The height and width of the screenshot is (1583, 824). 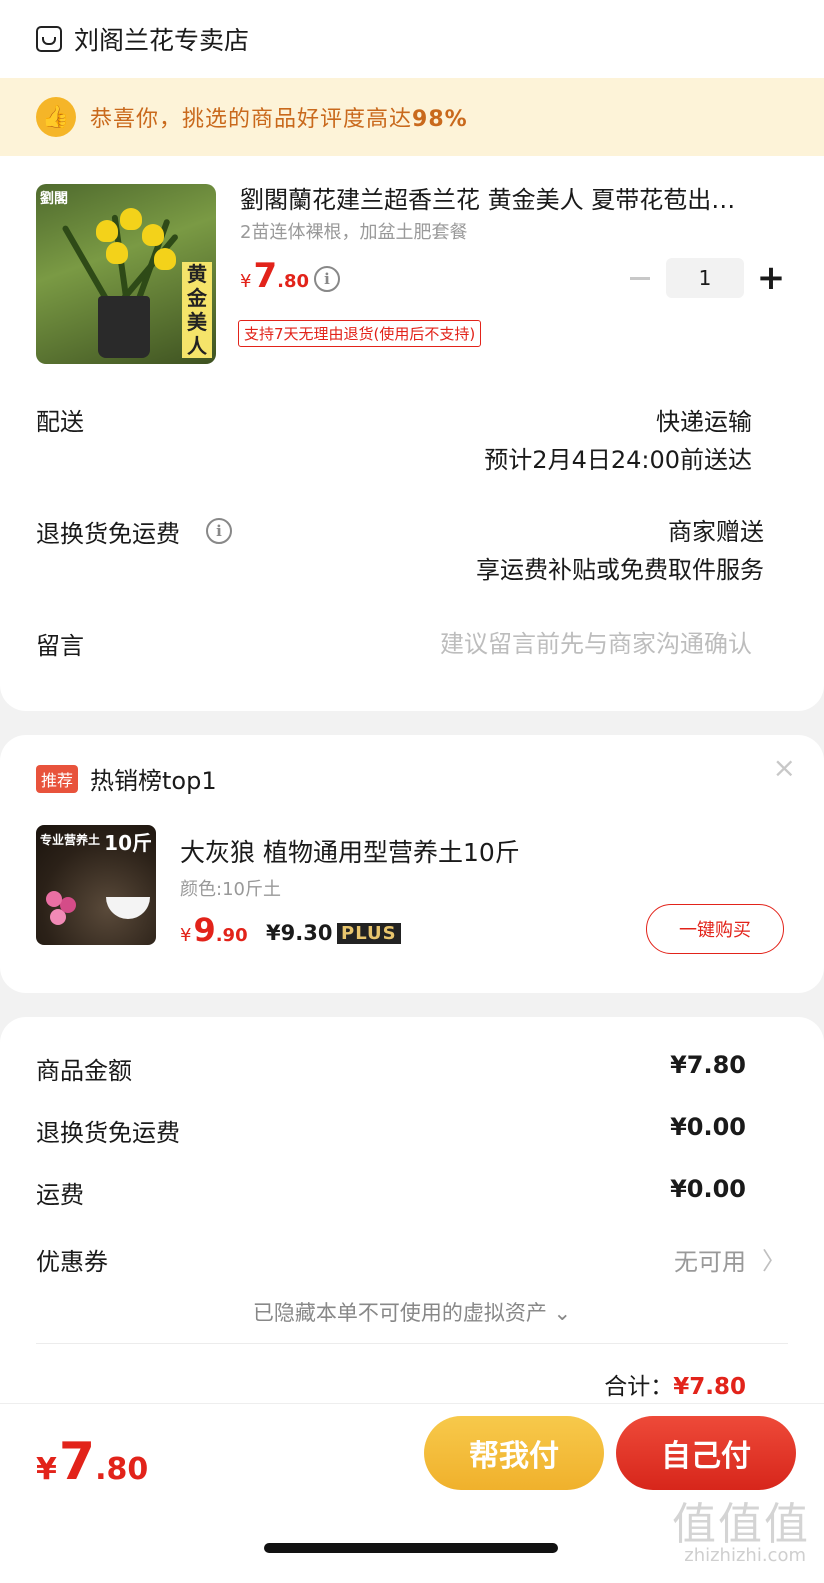 What do you see at coordinates (279, 119) in the screenshot?
I see `praise-text: 恭喜你，挑选的商品好评度高达98%` at bounding box center [279, 119].